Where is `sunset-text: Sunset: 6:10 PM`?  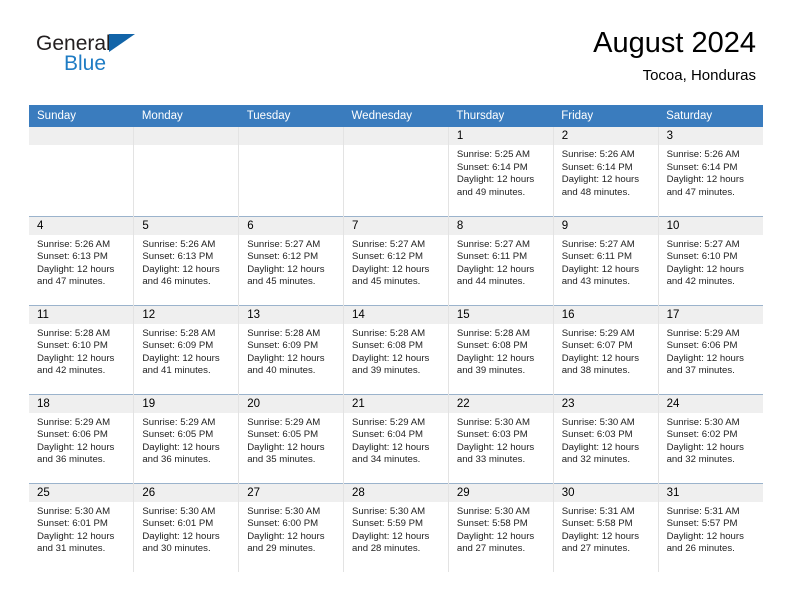 sunset-text: Sunset: 6:10 PM is located at coordinates (72, 346).